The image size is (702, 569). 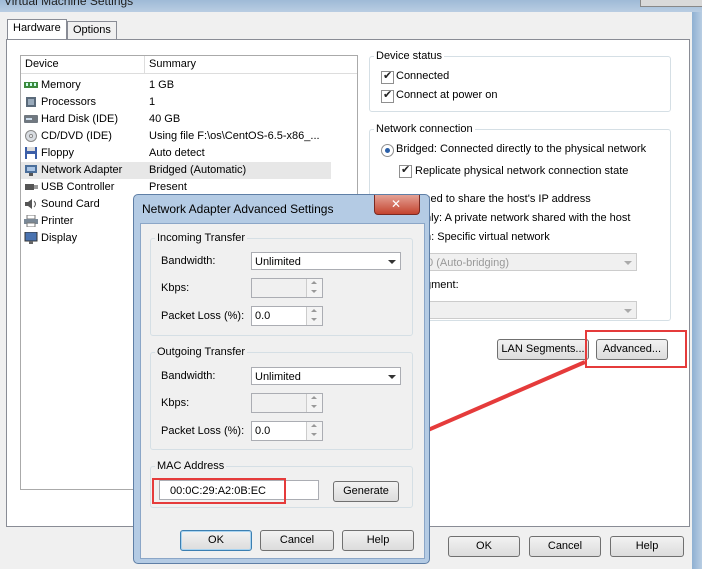 What do you see at coordinates (287, 316) in the screenshot?
I see `incoming-packet-loss-stepper: 0.0` at bounding box center [287, 316].